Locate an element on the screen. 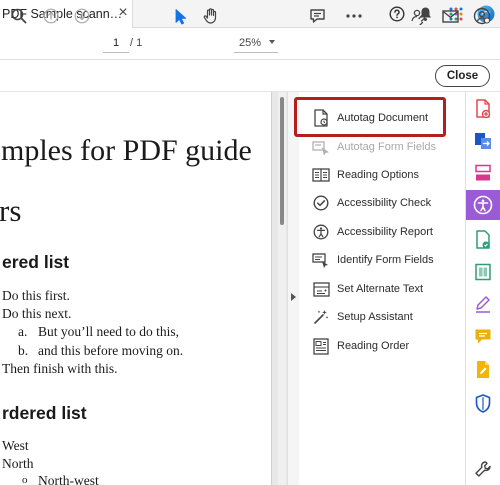  bullet-icon: o is located at coordinates (25, 479).